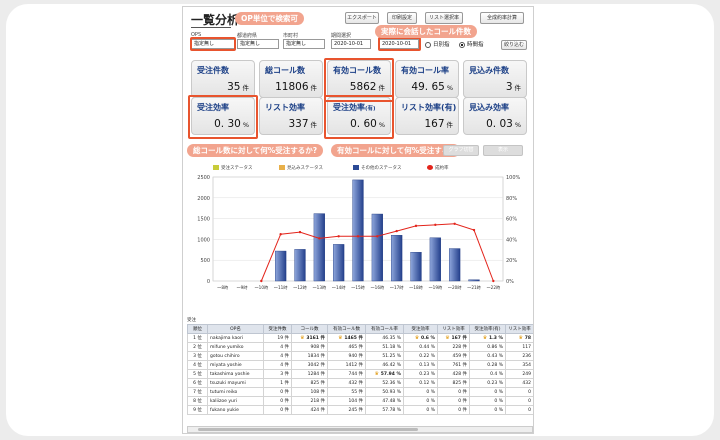  What do you see at coordinates (277, 329) in the screenshot?
I see `table-header-cell: 受注件数` at bounding box center [277, 329].